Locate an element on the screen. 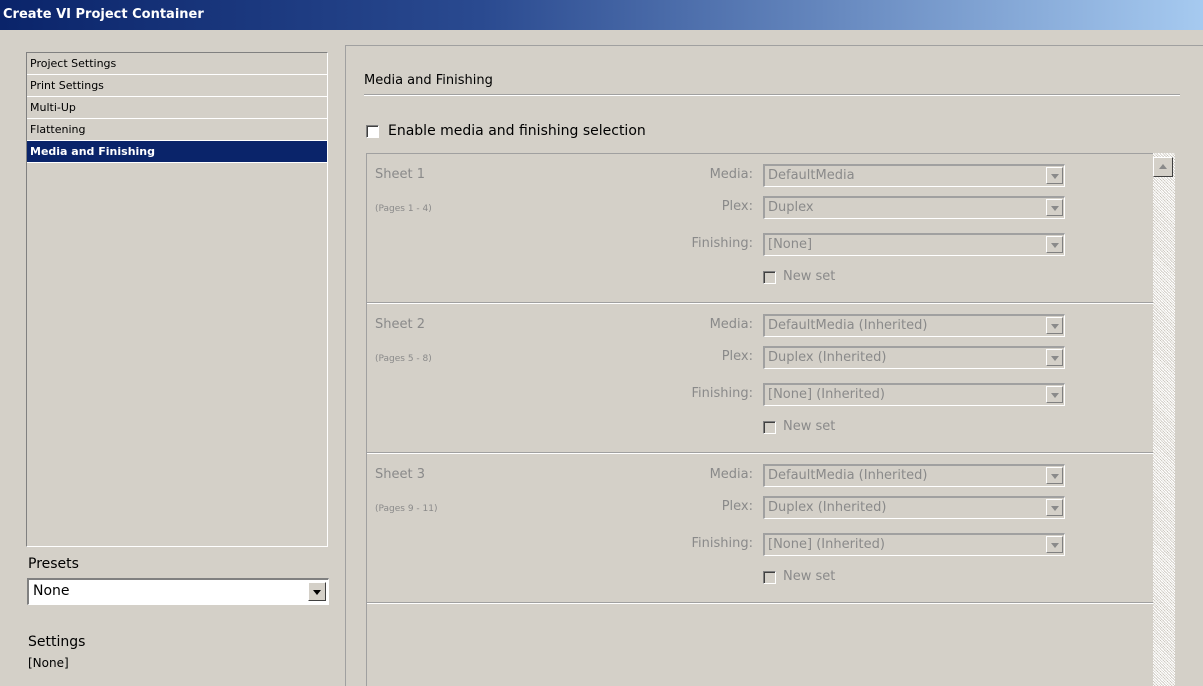 This screenshot has height=686, width=1203. presets-value: None is located at coordinates (51, 591).